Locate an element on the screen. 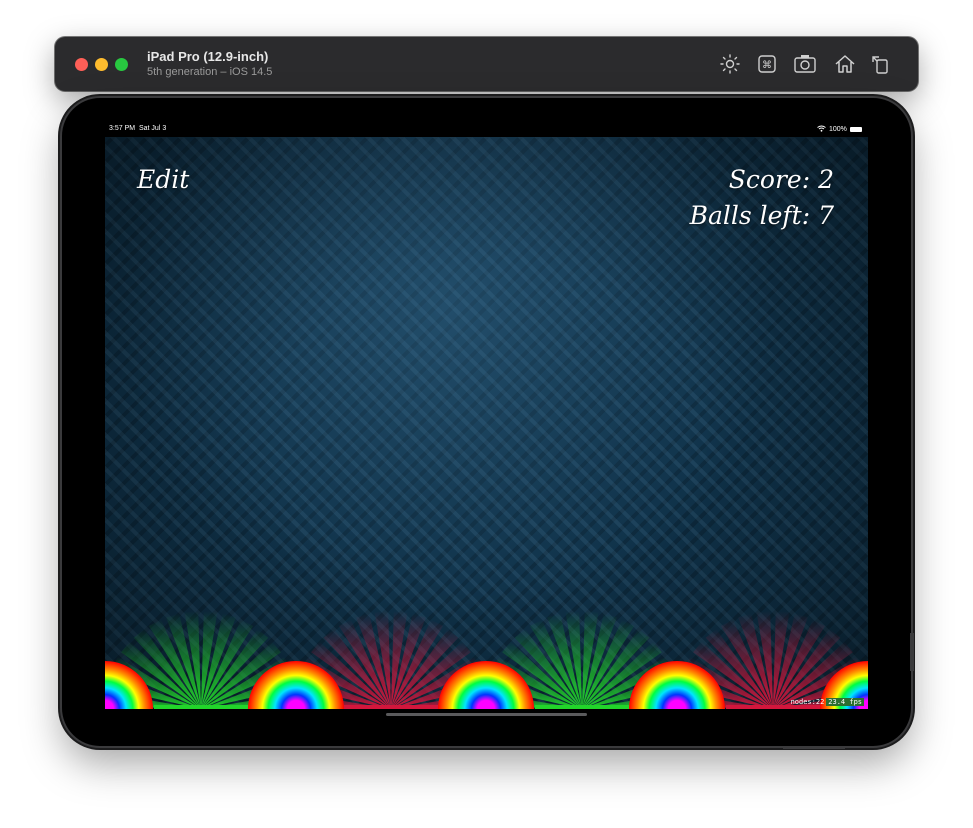 This screenshot has height=828, width=973. status-bar-left: 3:57 PM Sat Jul 3 is located at coordinates (137, 128).